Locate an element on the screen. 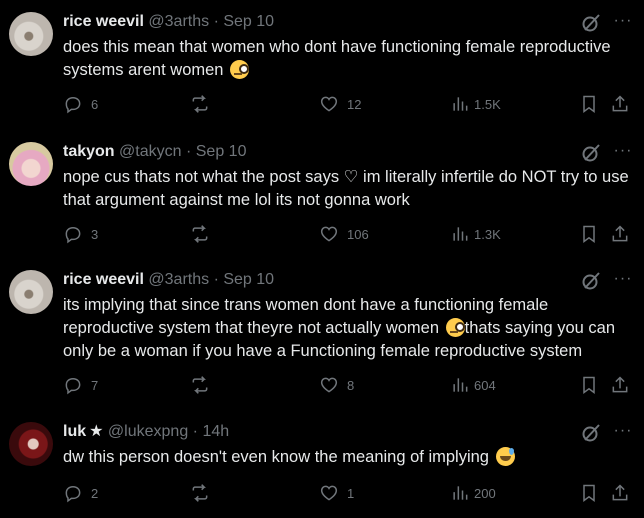 This screenshot has width=644, height=518. tweet-header: takyon @takycn · Sep 10 is located at coordinates (154, 152).